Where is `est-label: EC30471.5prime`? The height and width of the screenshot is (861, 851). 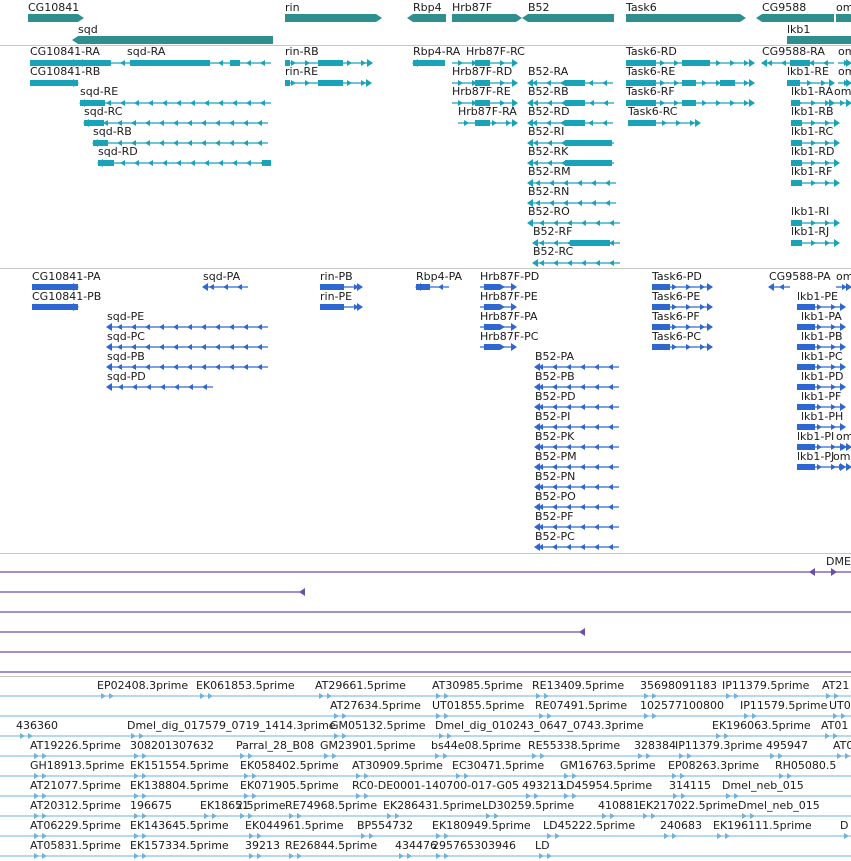 est-label: EC30471.5prime is located at coordinates (498, 766).